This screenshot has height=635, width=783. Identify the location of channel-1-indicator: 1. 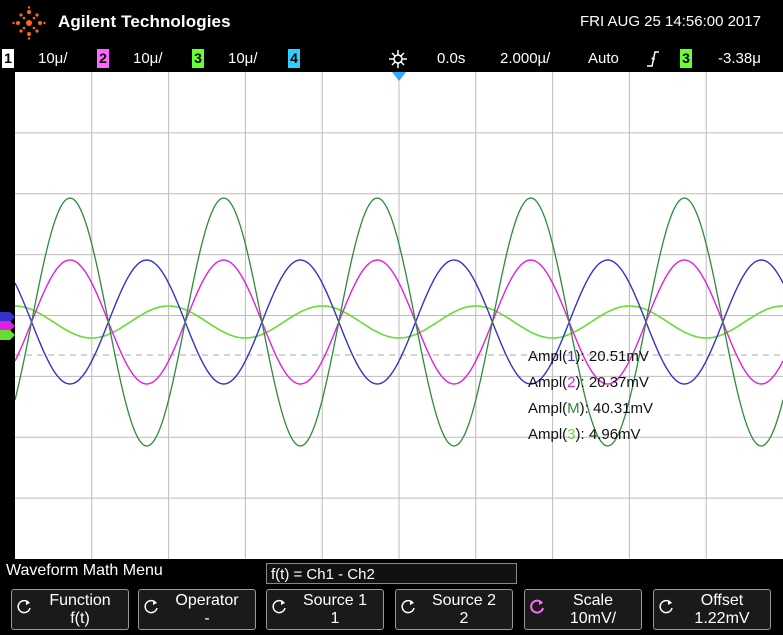
(8, 58).